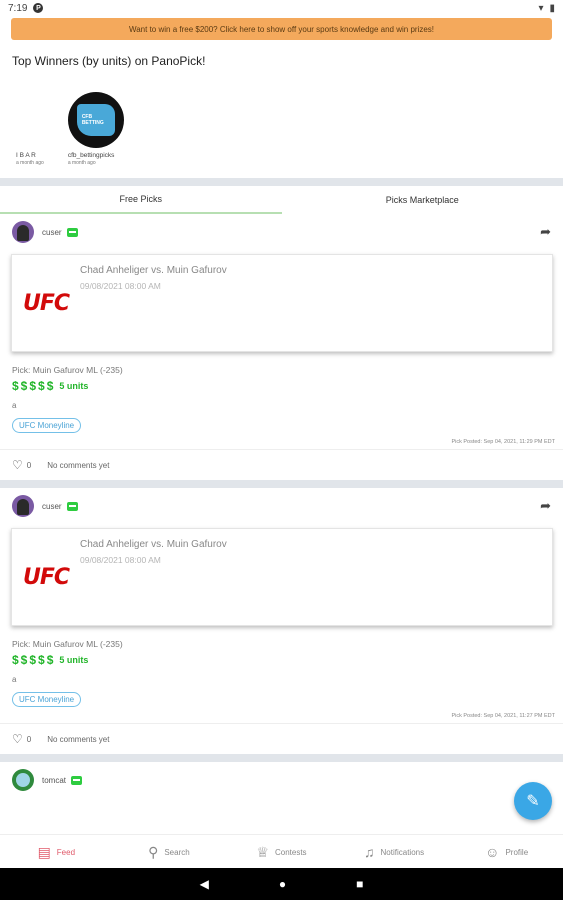 The height and width of the screenshot is (900, 563). I want to click on posted-time: Pick Posted: Sep 04, 2021, 11:27 PM EDT, so click(503, 716).